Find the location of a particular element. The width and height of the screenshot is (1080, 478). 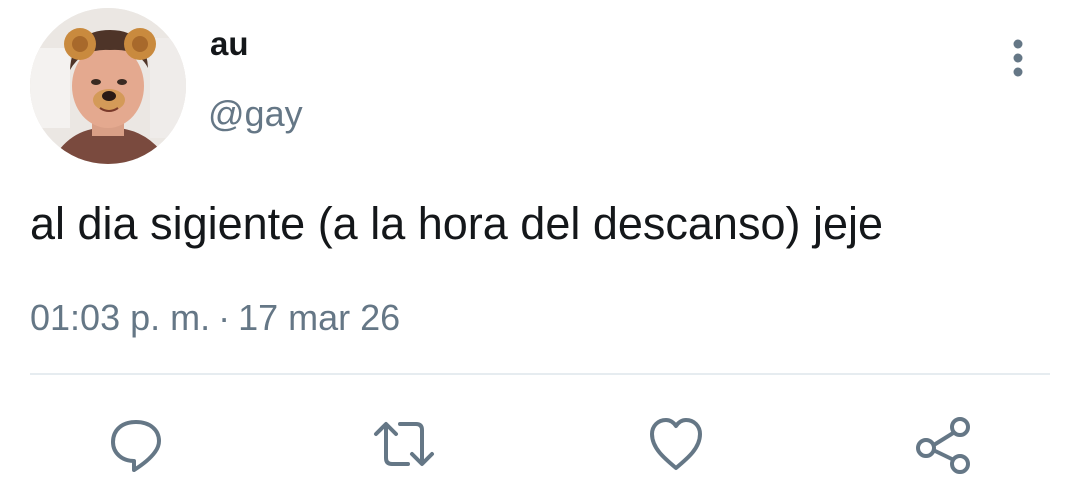

more-options-button is located at coordinates (1018, 58).